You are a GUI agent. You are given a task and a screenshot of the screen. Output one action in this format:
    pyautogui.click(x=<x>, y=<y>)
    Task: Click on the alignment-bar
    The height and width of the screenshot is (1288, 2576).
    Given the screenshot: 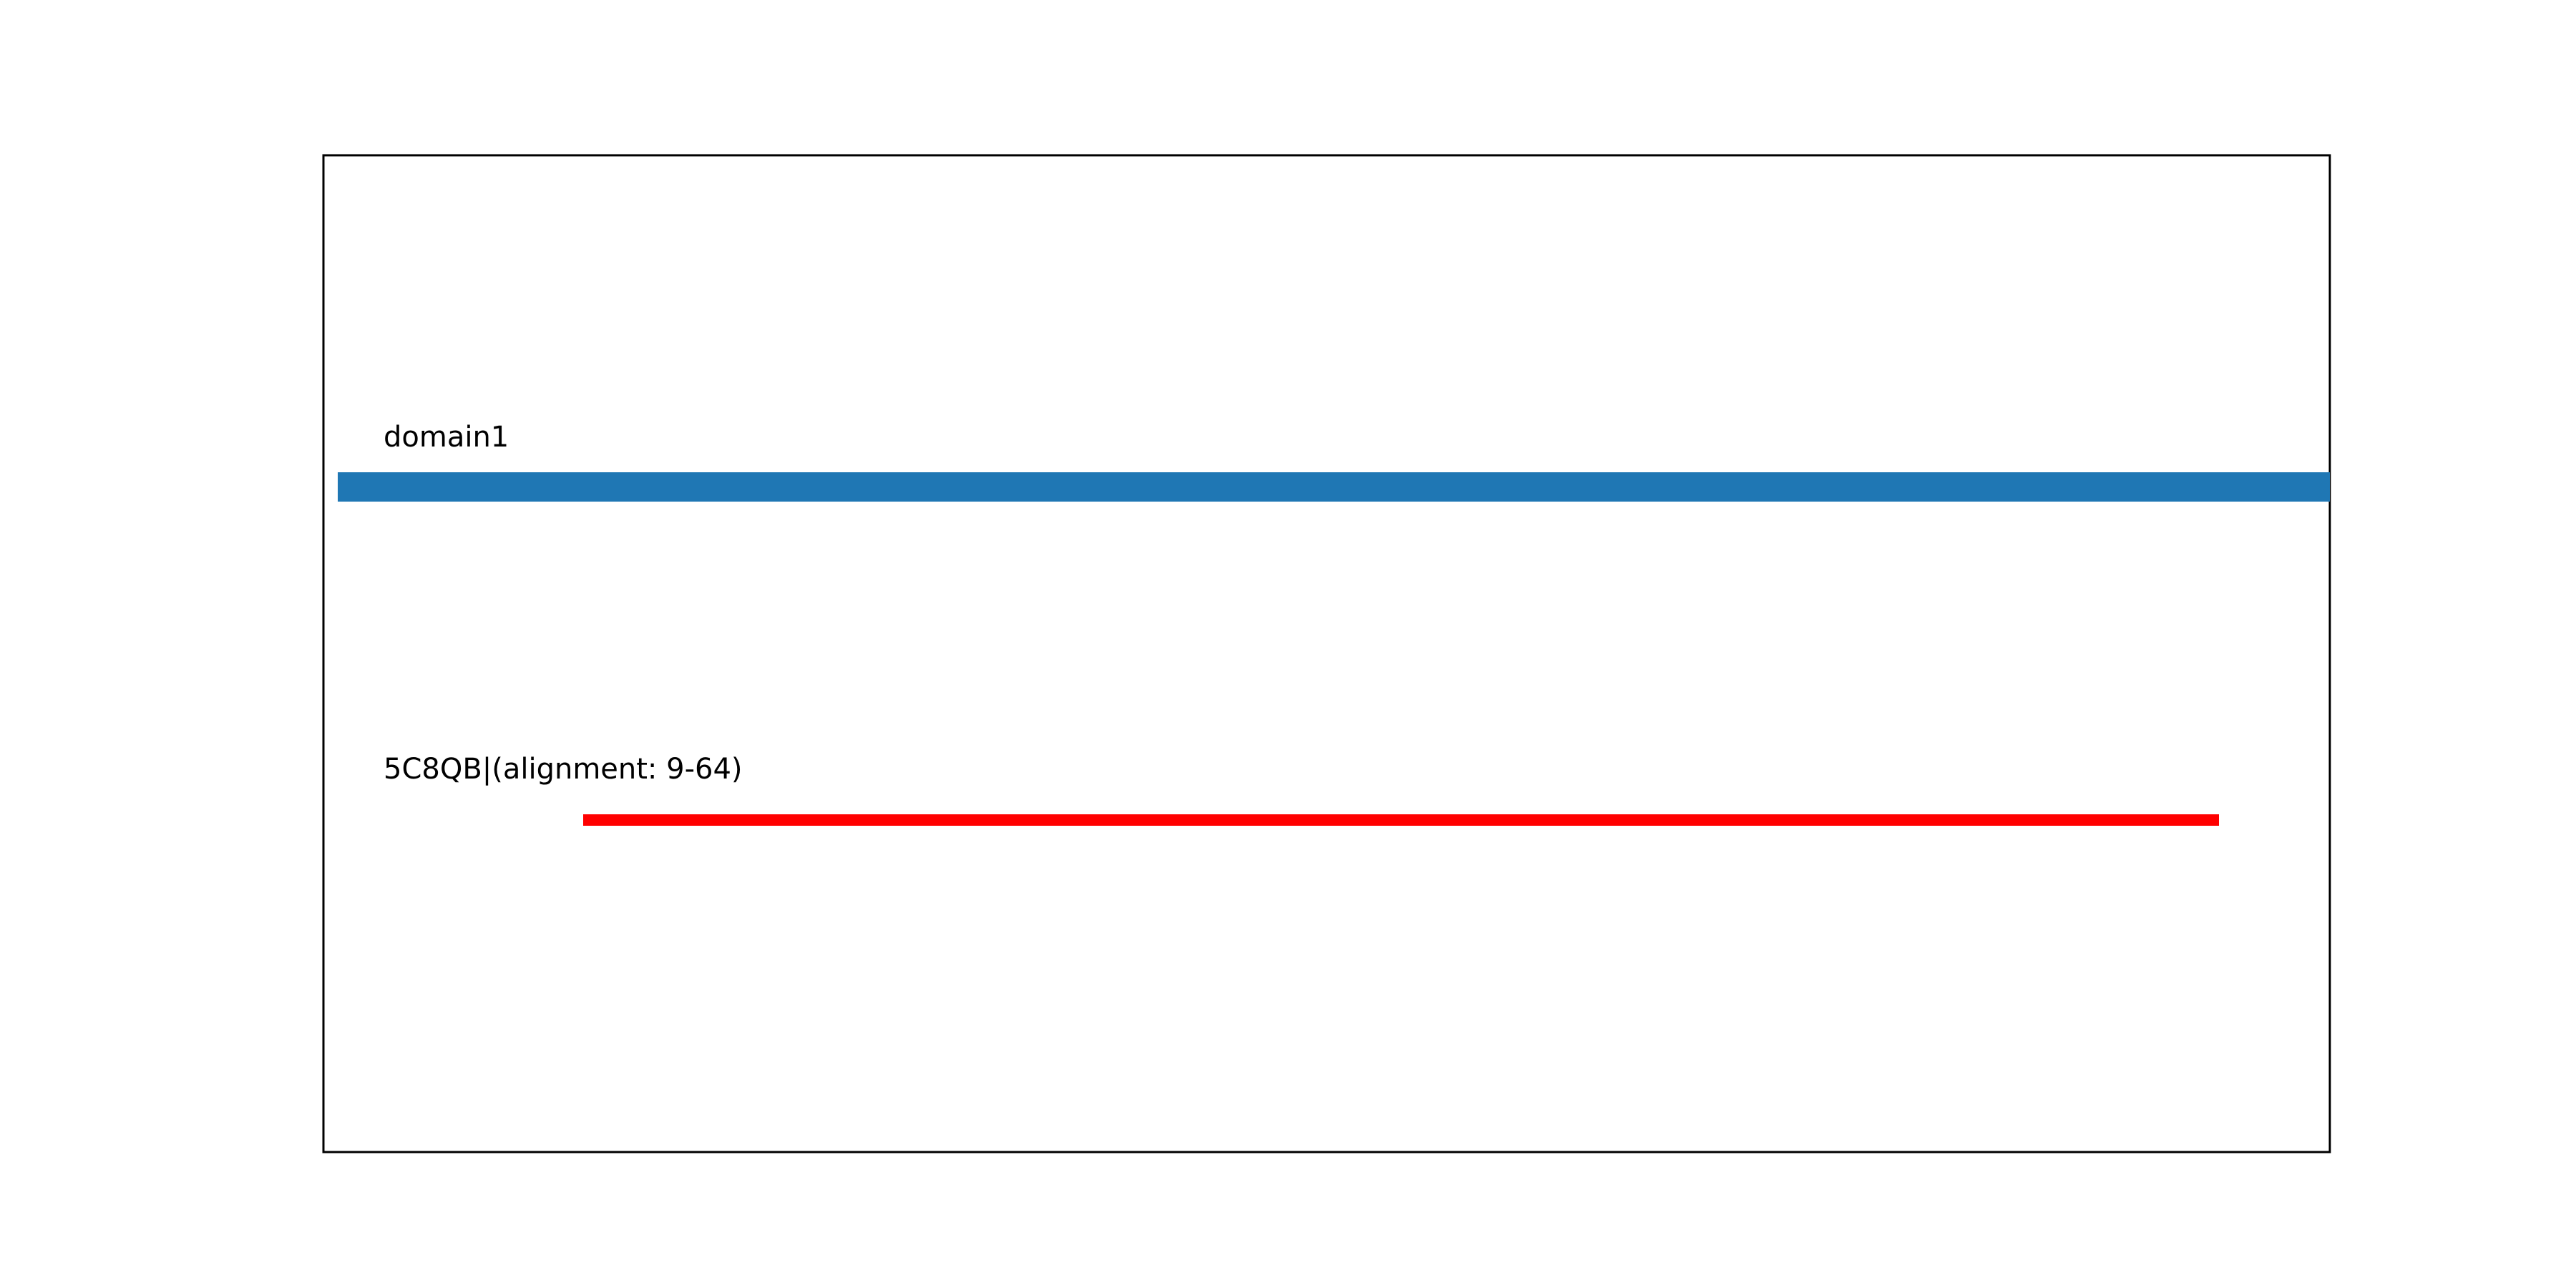 What is the action you would take?
    pyautogui.click(x=1401, y=820)
    